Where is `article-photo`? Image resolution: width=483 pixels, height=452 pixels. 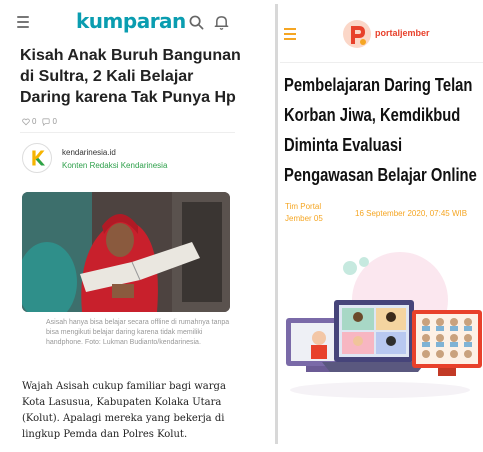 article-photo is located at coordinates (126, 252).